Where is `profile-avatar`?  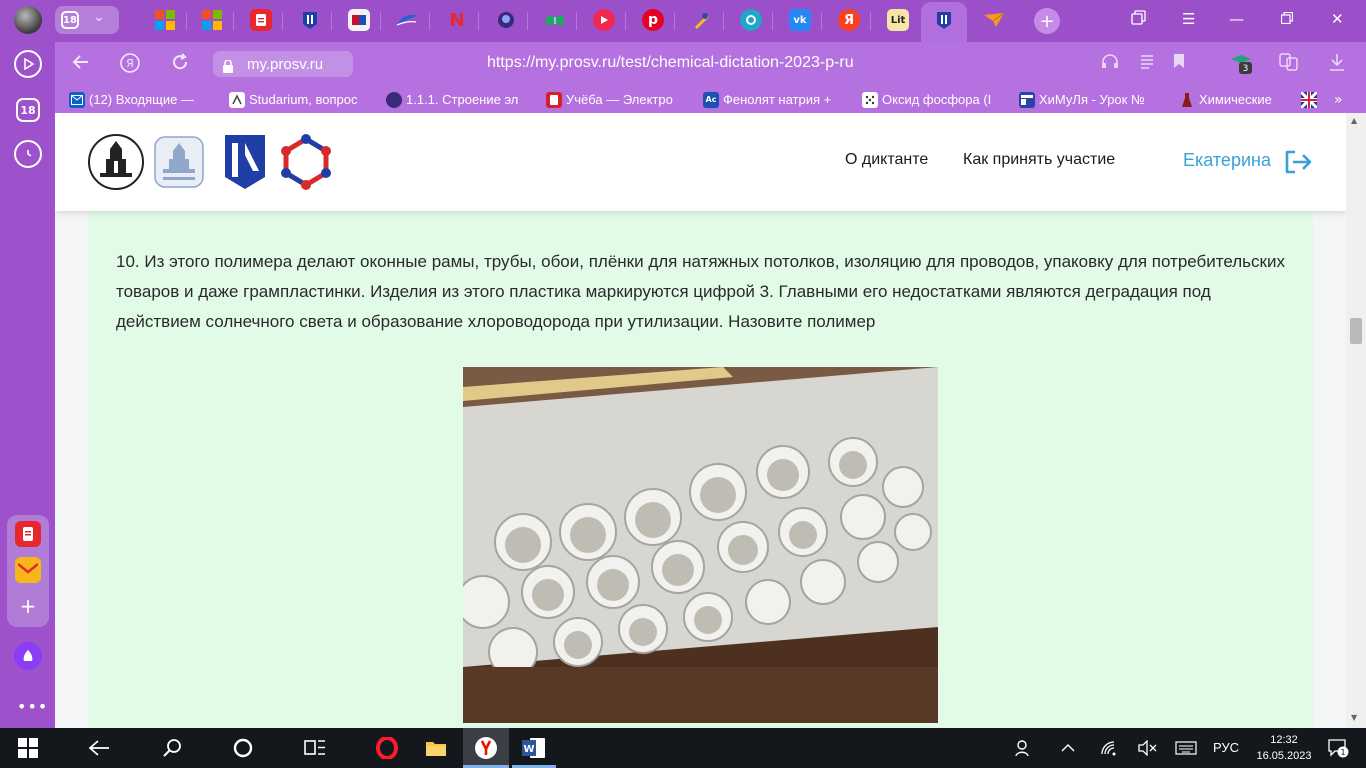
profile-avatar is located at coordinates (28, 20).